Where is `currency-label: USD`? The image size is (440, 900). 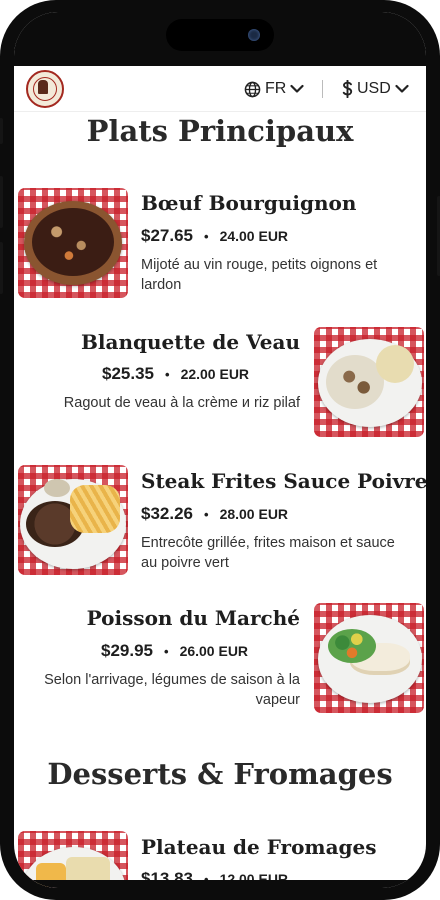 currency-label: USD is located at coordinates (374, 88).